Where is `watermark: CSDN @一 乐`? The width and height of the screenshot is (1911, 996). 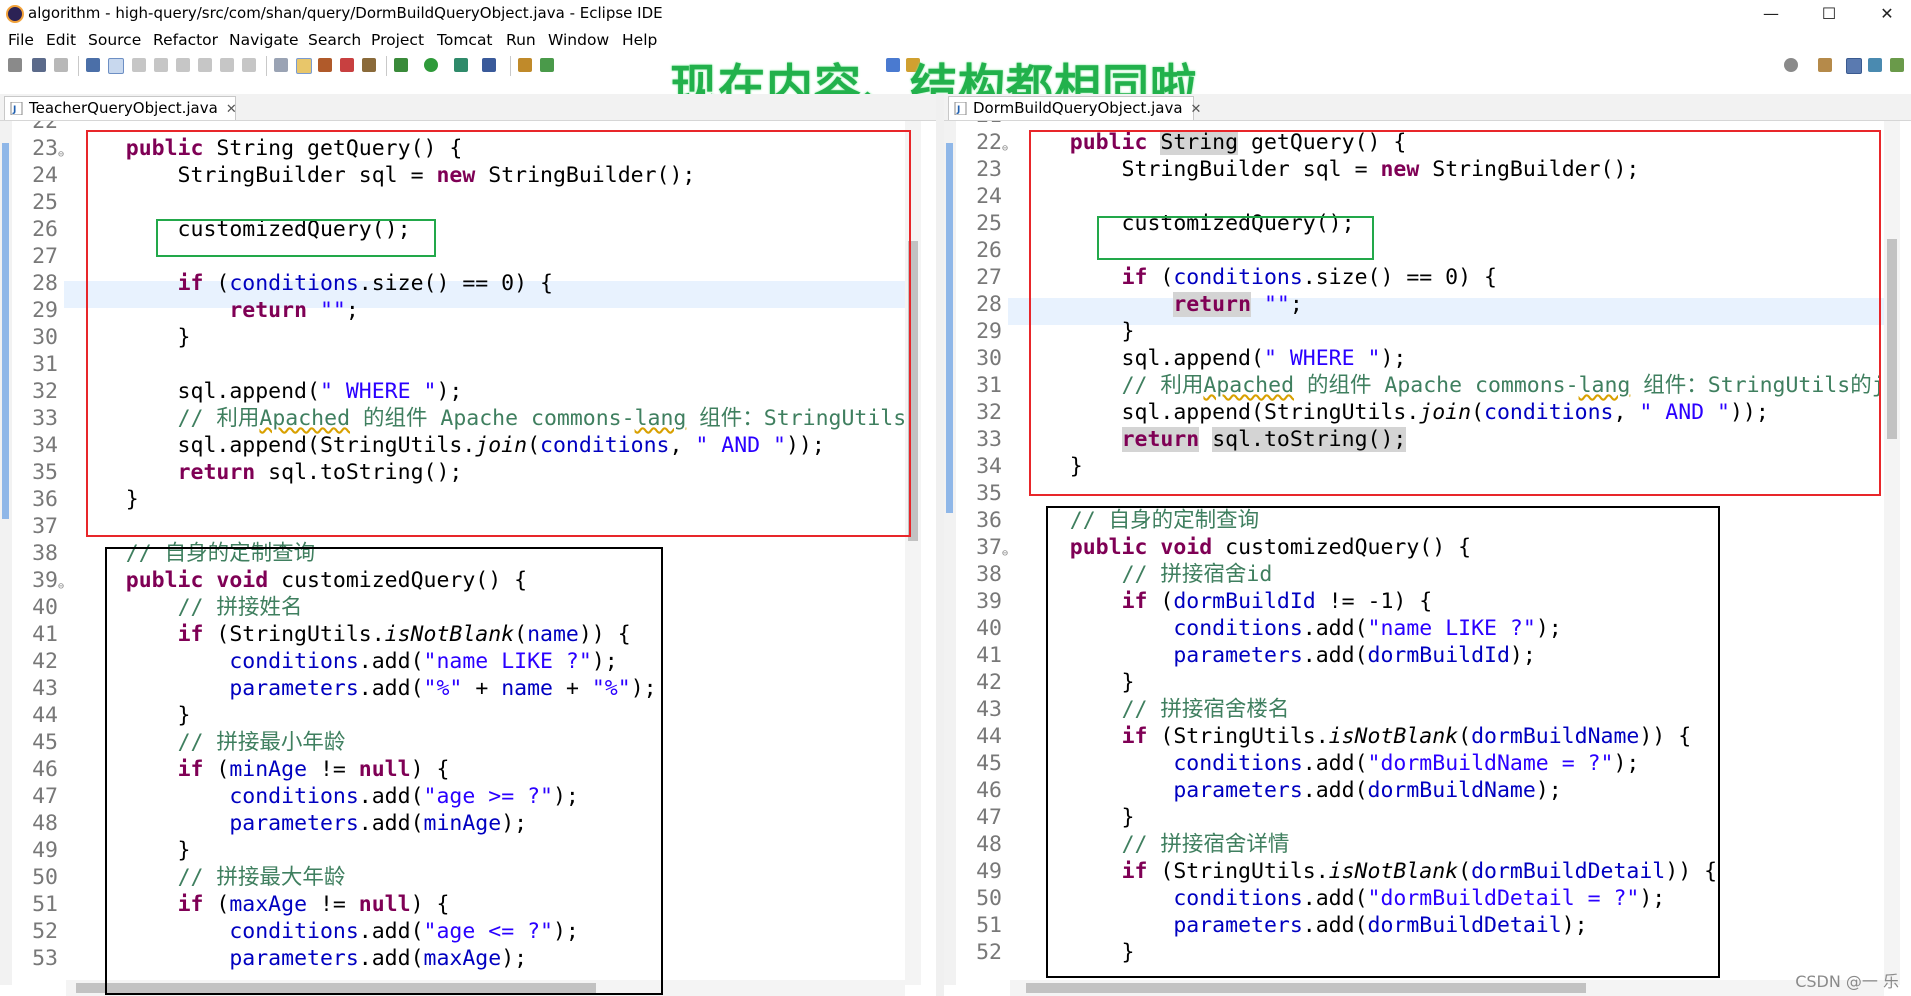
watermark: CSDN @一 乐 is located at coordinates (1847, 981).